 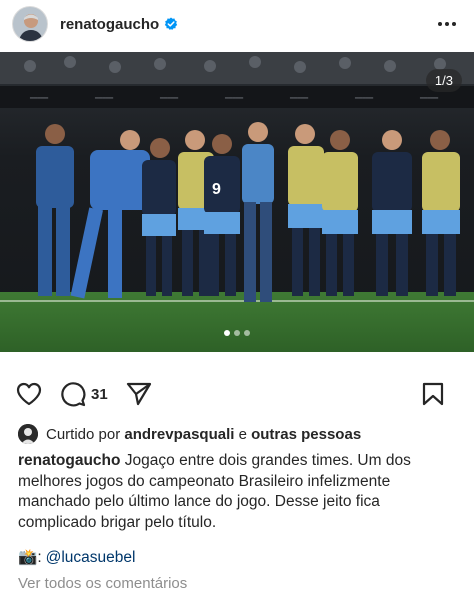 What do you see at coordinates (91, 558) in the screenshot?
I see `credit-mention-link: @lucasuebel` at bounding box center [91, 558].